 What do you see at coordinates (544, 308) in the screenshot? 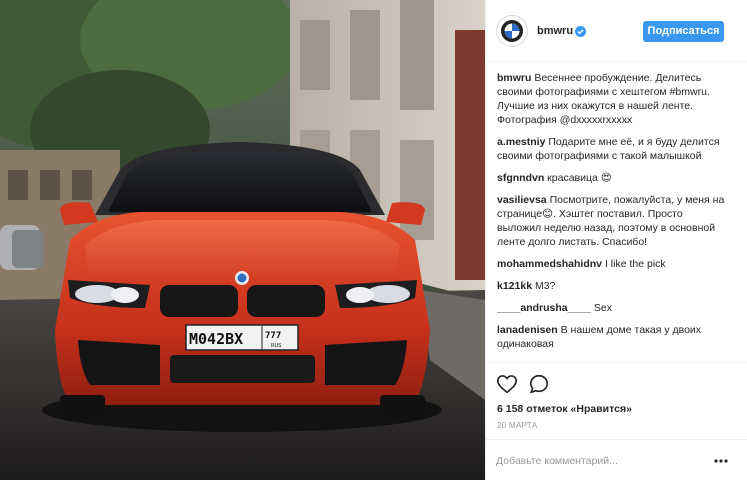
I see `comment-author: ____andrusha____` at bounding box center [544, 308].